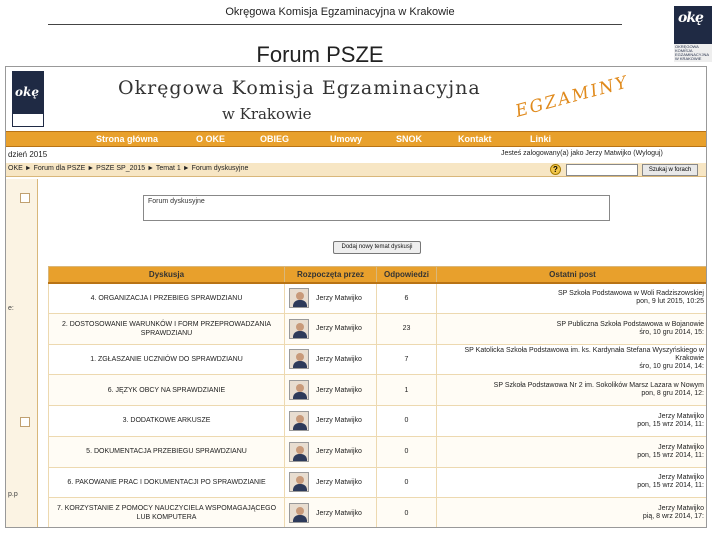 The height and width of the screenshot is (540, 720). I want to click on replies-count: 23, so click(406, 328).